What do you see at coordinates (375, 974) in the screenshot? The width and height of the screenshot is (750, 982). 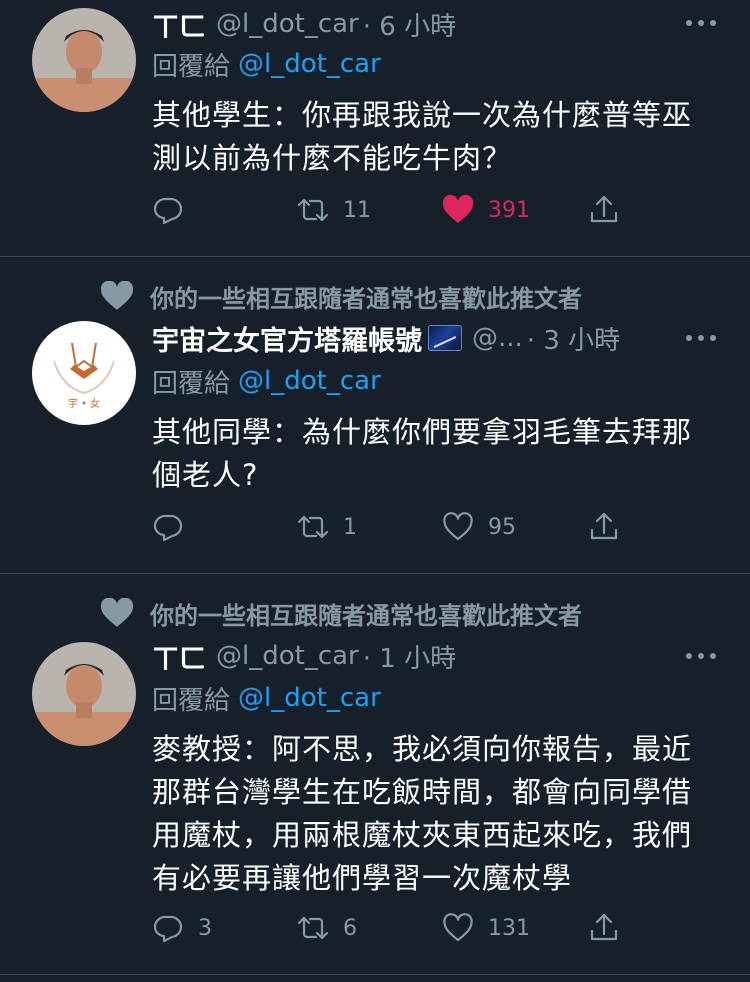 I see `divider` at bounding box center [375, 974].